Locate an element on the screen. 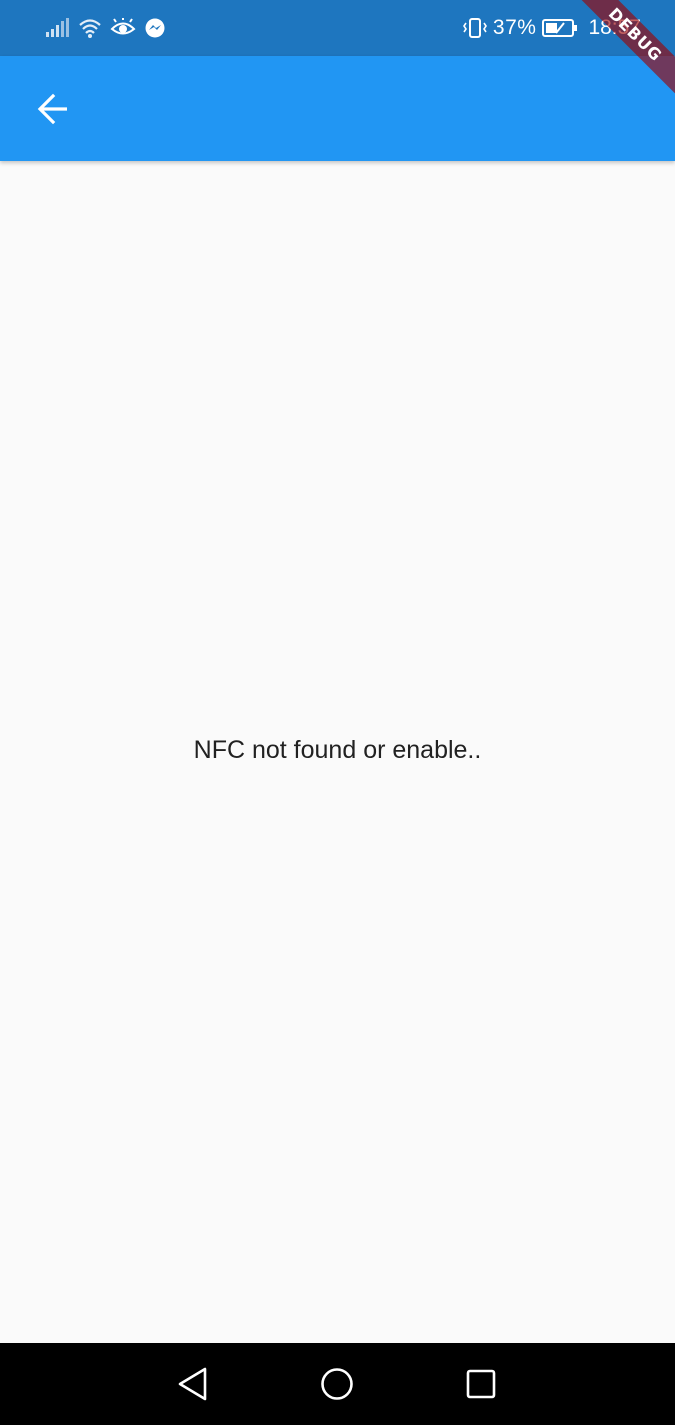  status-icons-left is located at coordinates (106, 28).